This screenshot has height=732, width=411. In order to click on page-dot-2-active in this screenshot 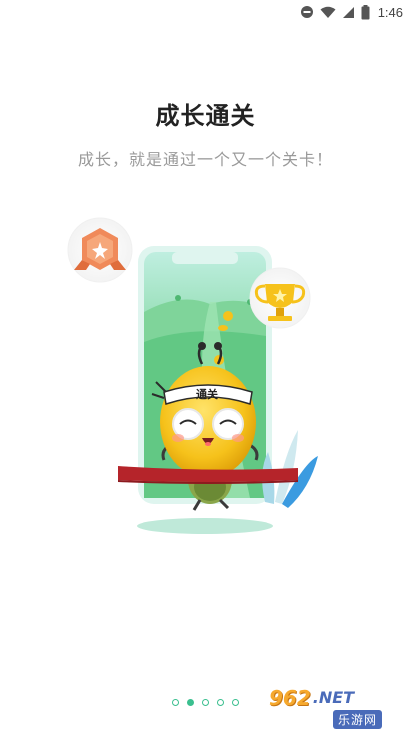, I will do `click(190, 702)`.